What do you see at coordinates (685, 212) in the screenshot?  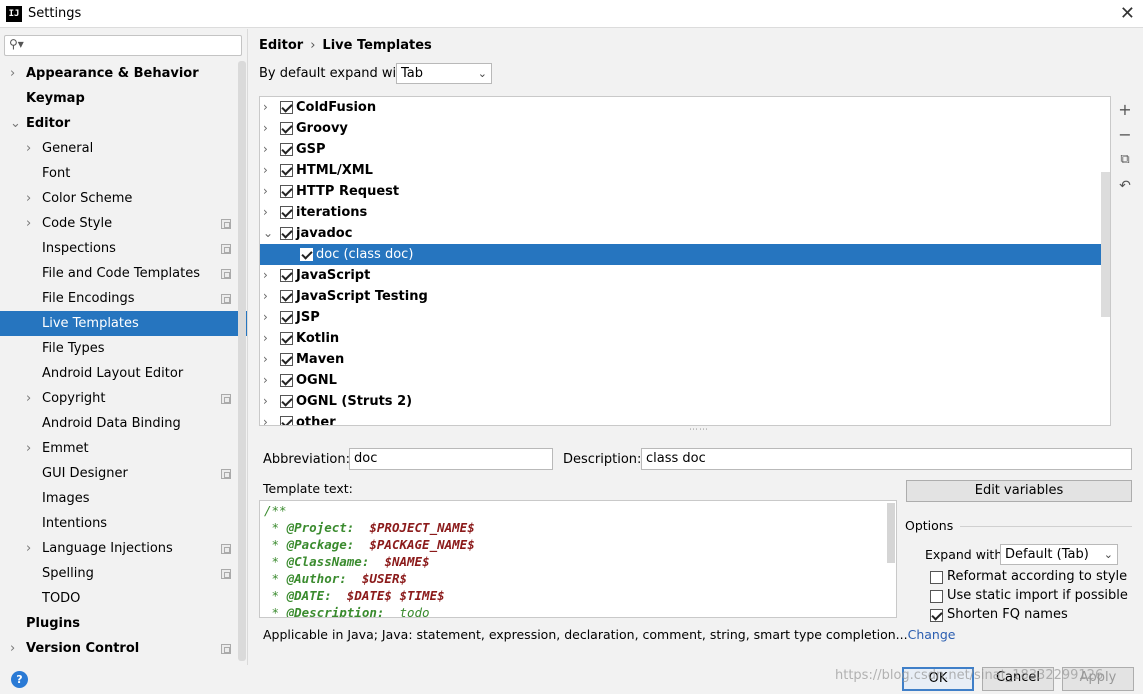 I see `template-group: › iterations` at bounding box center [685, 212].